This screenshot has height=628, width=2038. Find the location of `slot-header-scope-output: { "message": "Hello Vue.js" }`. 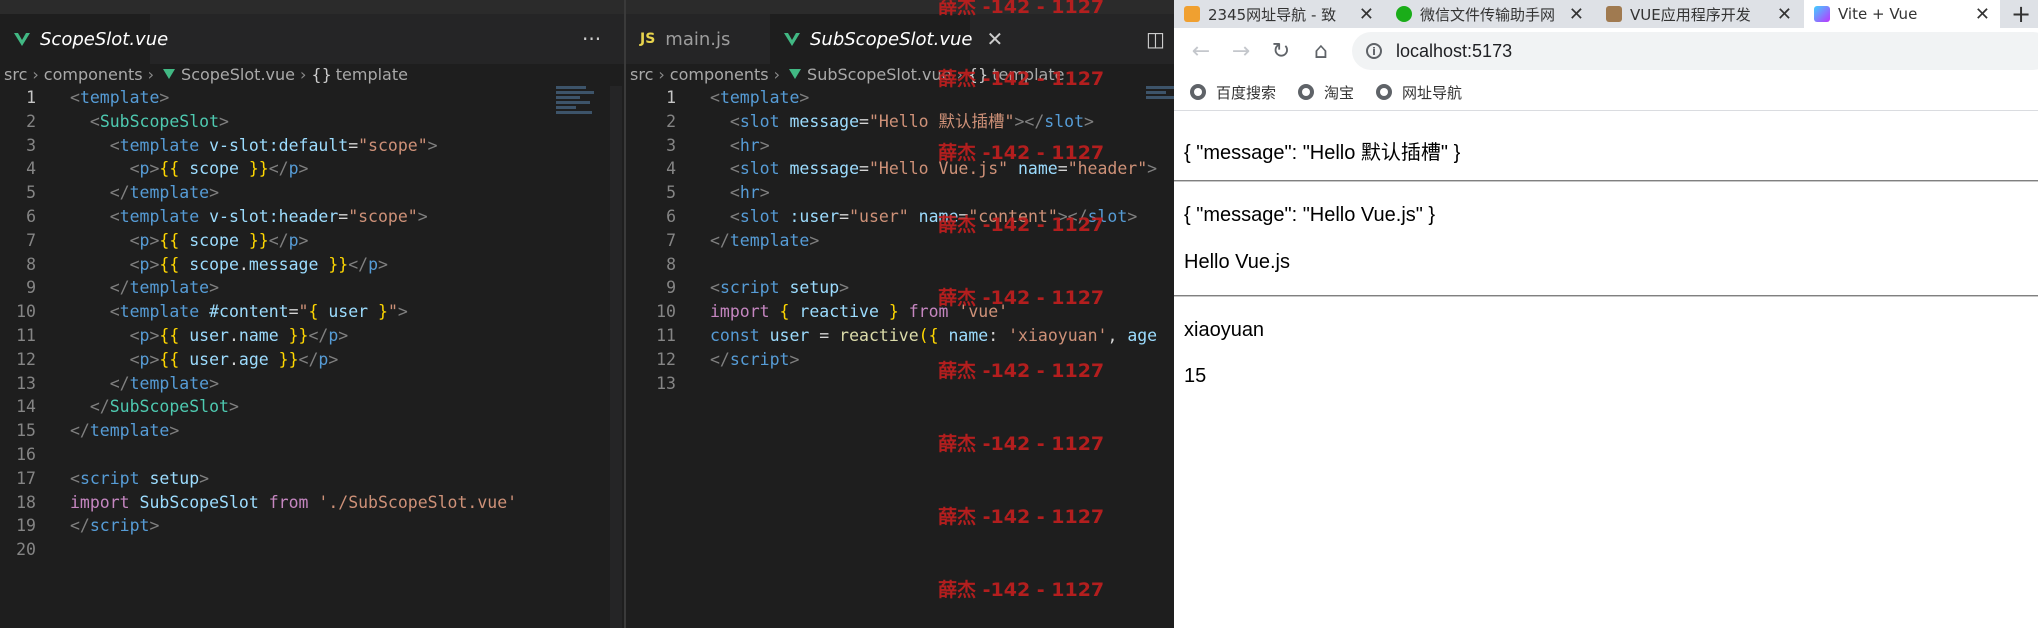

slot-header-scope-output: { "message": "Hello Vue.js" } is located at coordinates (1310, 215).